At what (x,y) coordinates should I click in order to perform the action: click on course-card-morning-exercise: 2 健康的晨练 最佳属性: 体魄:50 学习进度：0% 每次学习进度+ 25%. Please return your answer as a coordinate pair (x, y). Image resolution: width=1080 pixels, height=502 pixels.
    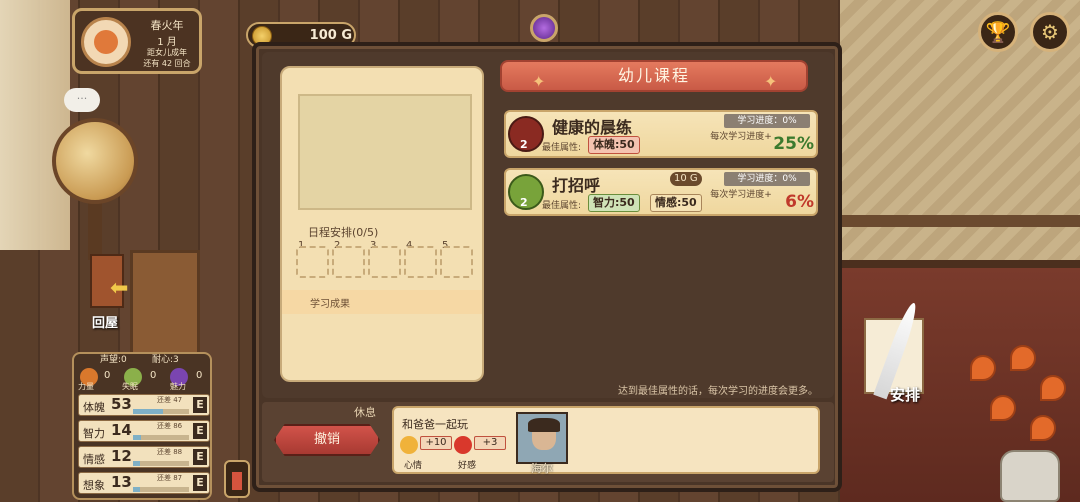
    Looking at the image, I should click on (661, 134).